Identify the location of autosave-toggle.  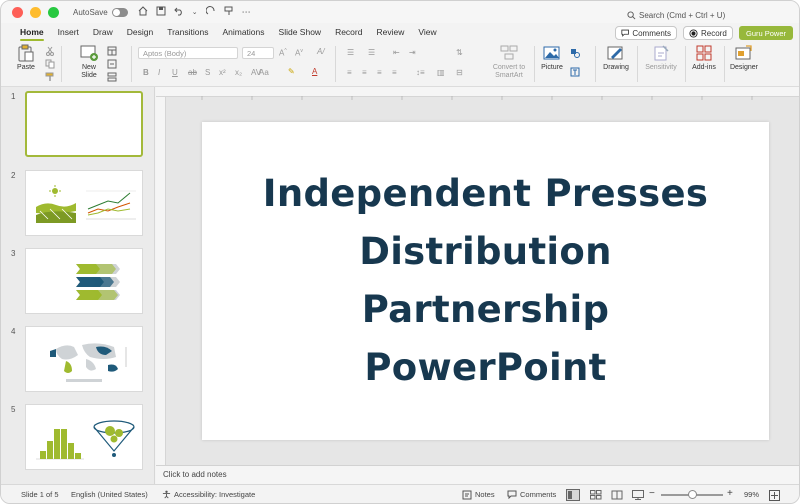
(119, 12).